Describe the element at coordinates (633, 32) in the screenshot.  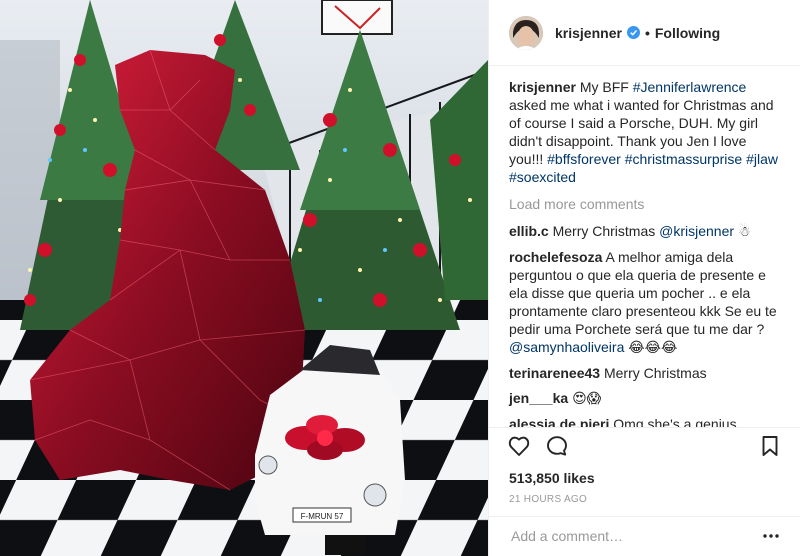
I see `verified-badge-icon` at that location.